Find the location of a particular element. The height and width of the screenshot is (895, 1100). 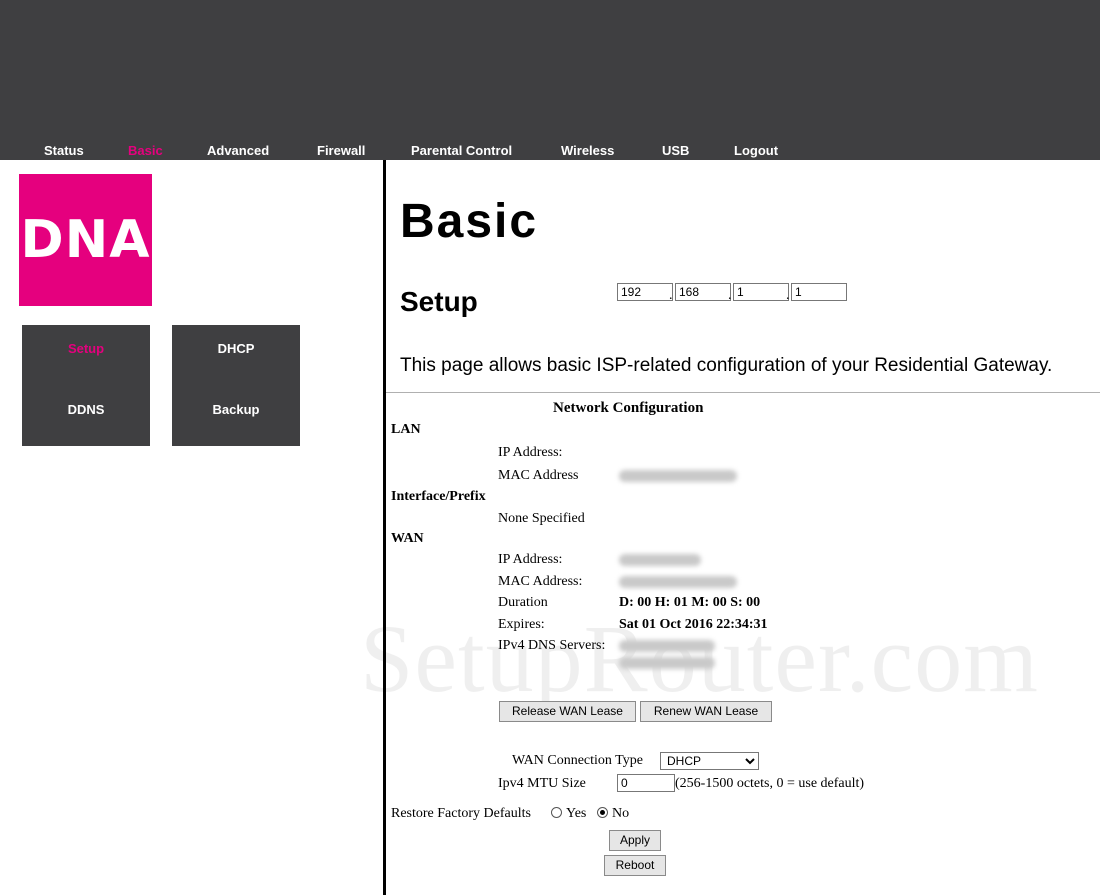

restore-defaults-label: Restore Factory Defaults is located at coordinates (461, 813).